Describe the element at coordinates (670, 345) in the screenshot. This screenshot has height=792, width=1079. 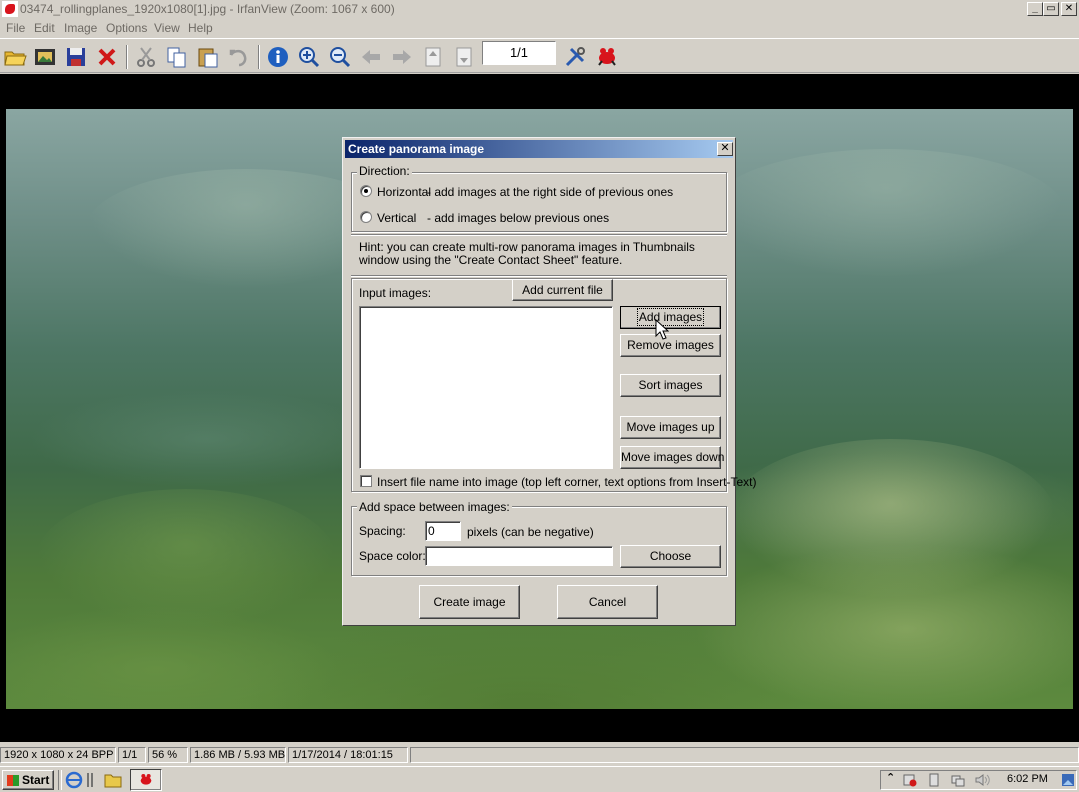
I see `remove-images-button: Remove images` at that location.